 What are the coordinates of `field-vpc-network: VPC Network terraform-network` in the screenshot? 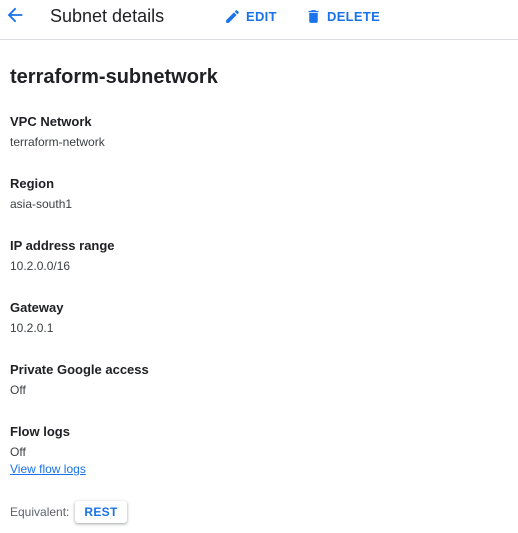 It's located at (260, 132).